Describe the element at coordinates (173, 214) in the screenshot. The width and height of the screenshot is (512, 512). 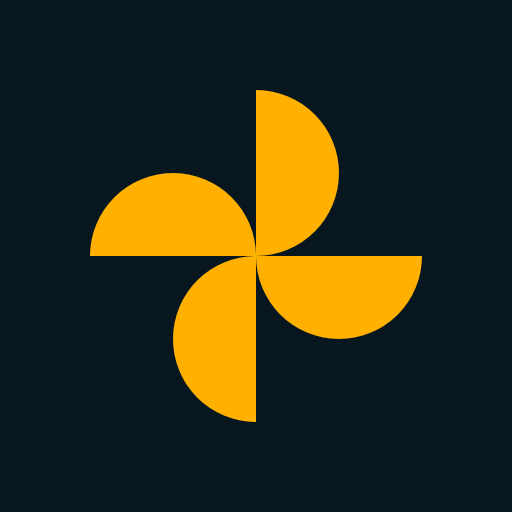
I see `pinwheel-petal-left` at that location.